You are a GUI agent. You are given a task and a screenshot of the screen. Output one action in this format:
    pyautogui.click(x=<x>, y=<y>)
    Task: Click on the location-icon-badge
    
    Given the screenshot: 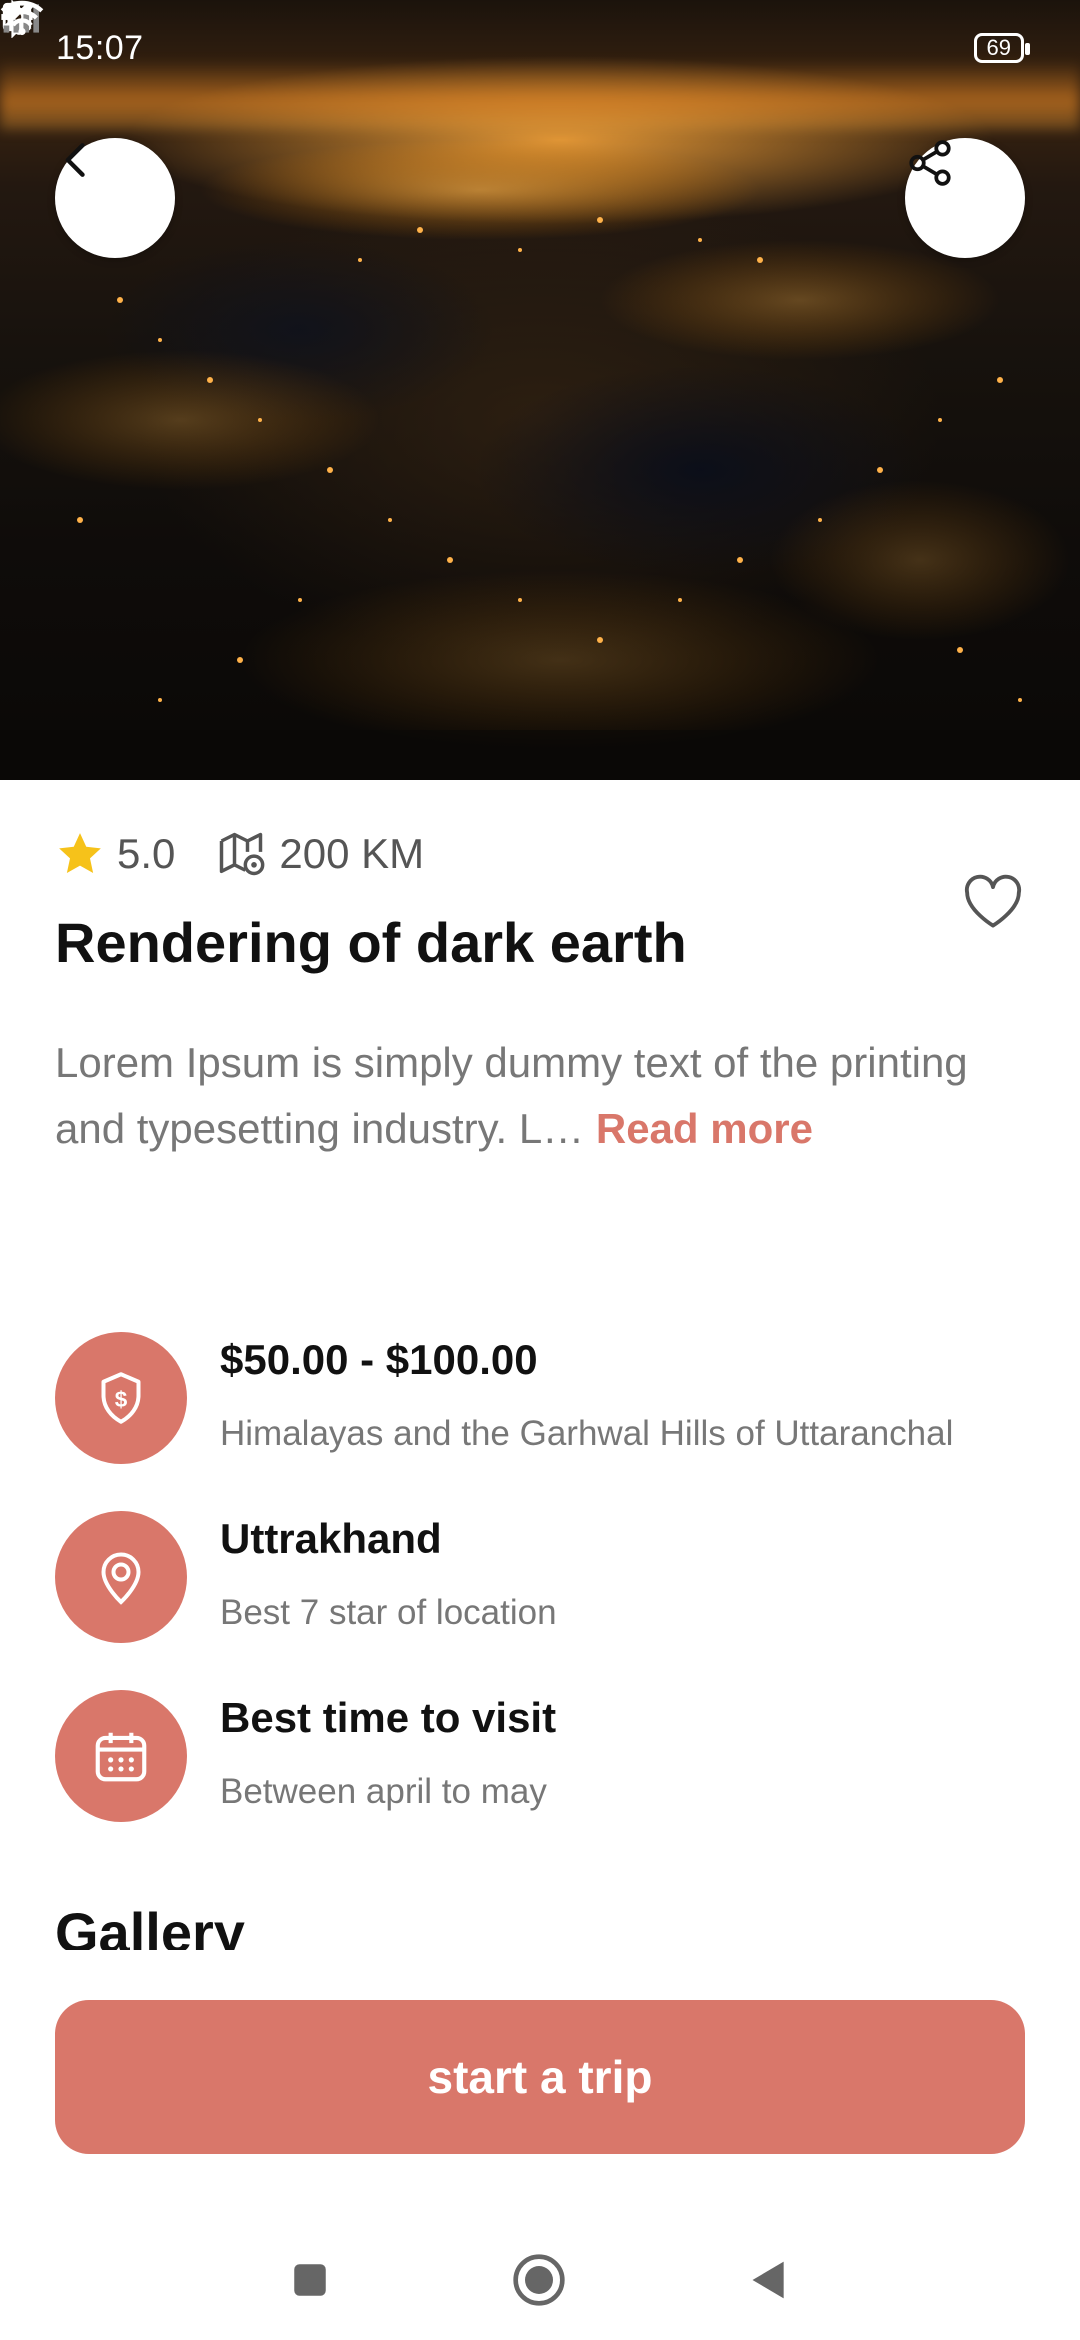 What is the action you would take?
    pyautogui.click(x=121, y=1577)
    